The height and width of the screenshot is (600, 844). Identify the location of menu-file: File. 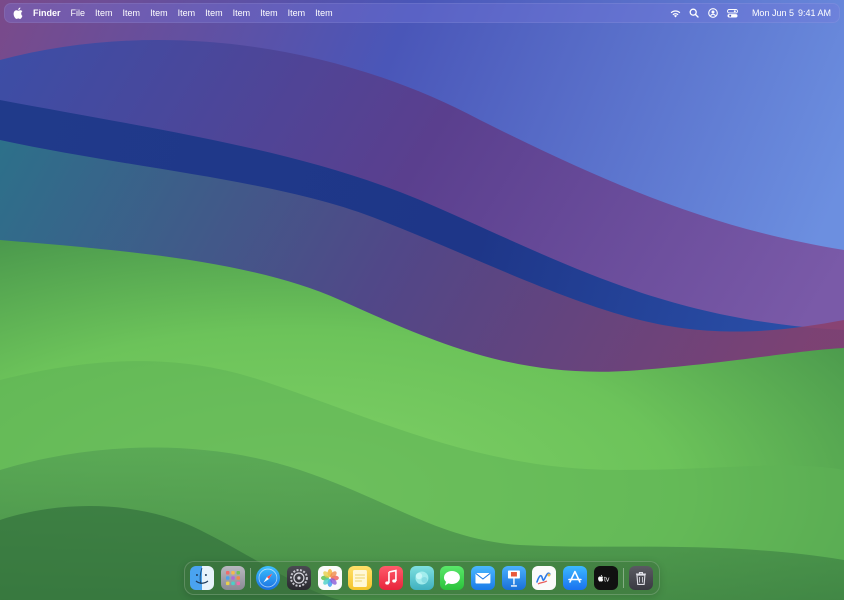
(78, 13).